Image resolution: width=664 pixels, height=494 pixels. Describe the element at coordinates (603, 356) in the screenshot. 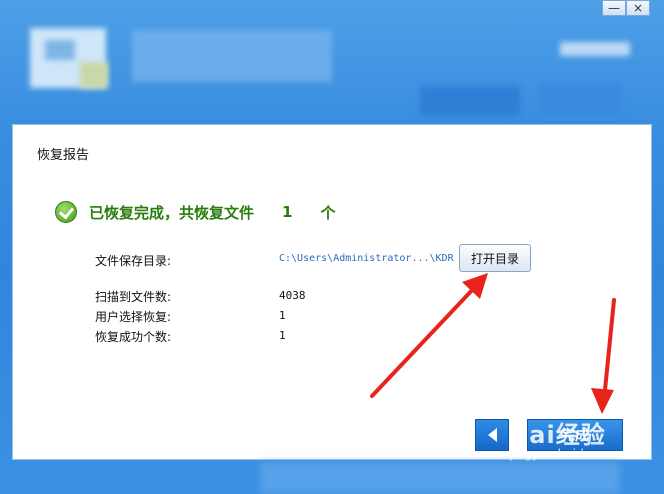

I see `arrow-to-finish` at that location.